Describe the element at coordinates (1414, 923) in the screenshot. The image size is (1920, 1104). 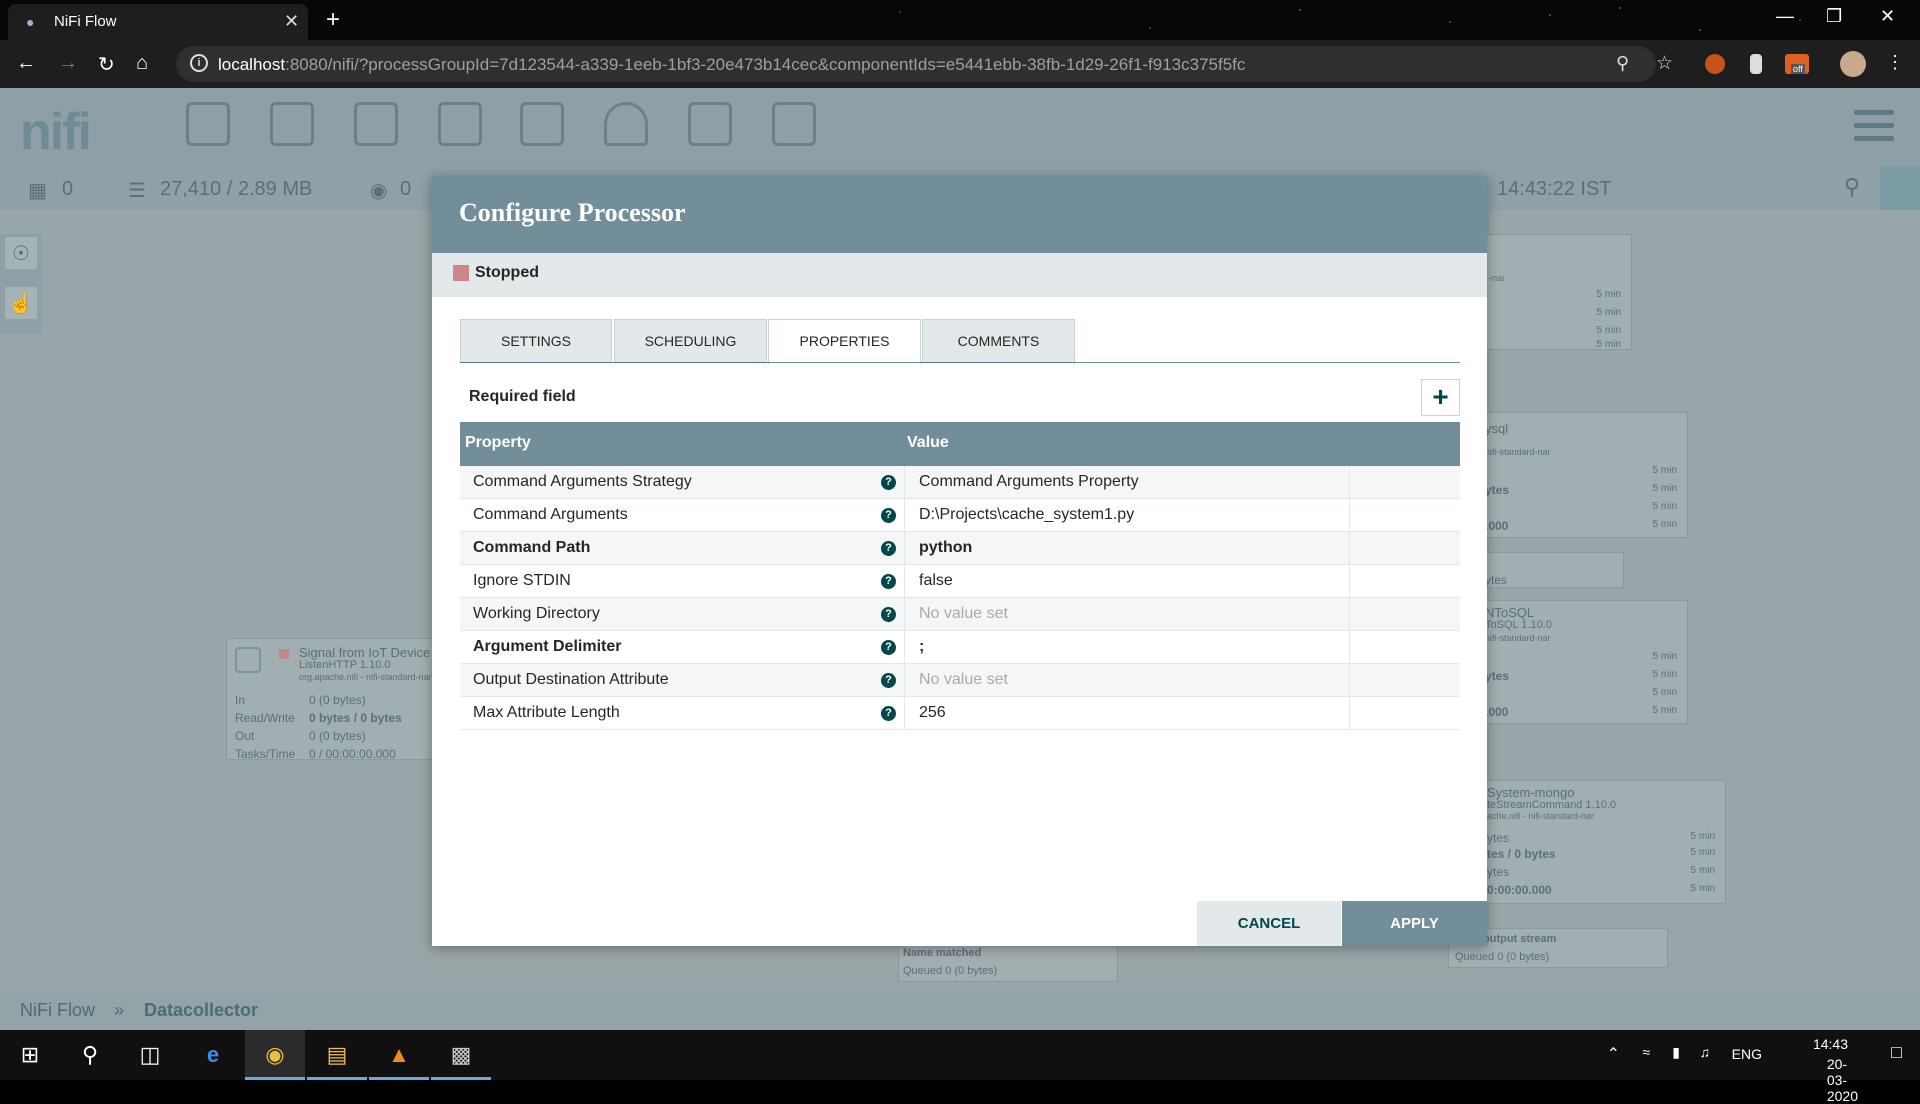
I see `apply-button: APPLY` at that location.